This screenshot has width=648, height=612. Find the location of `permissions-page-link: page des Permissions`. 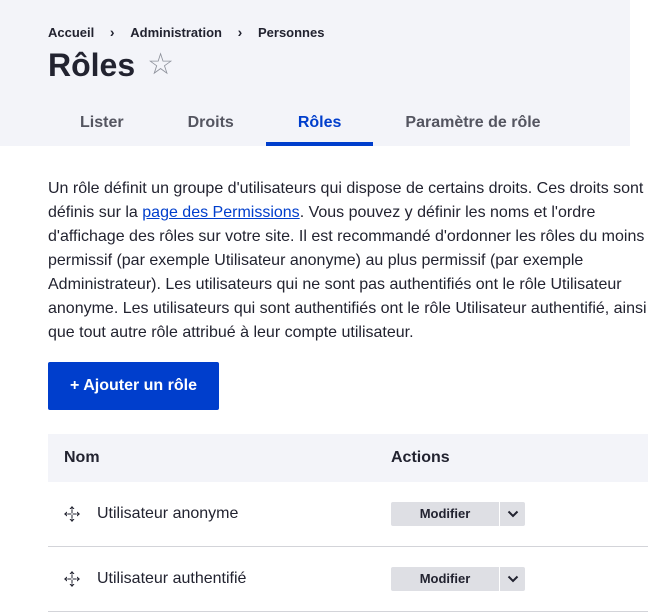

permissions-page-link: page des Permissions is located at coordinates (220, 212).